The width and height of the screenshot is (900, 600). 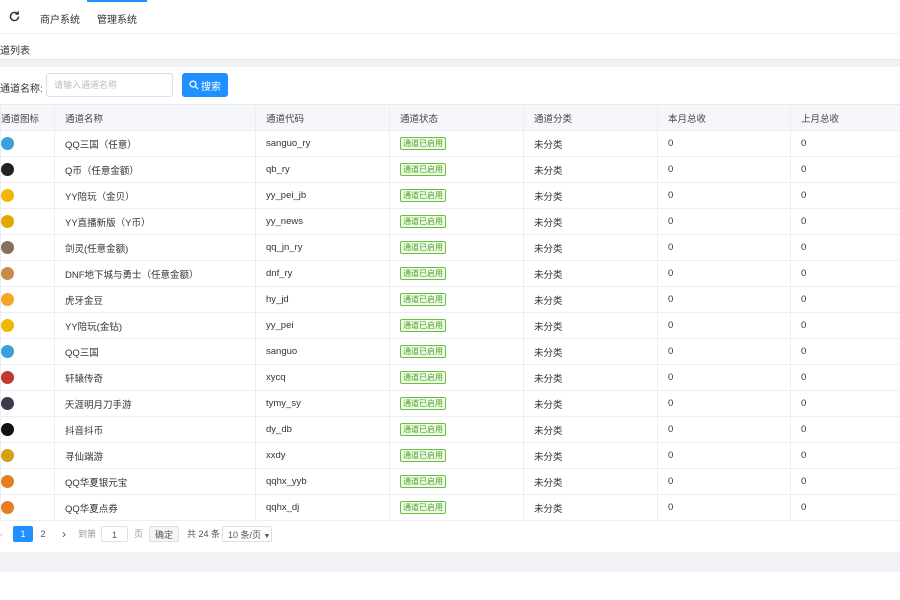 What do you see at coordinates (247, 534) in the screenshot?
I see `page-size-select: 10 条/页 ▼` at bounding box center [247, 534].